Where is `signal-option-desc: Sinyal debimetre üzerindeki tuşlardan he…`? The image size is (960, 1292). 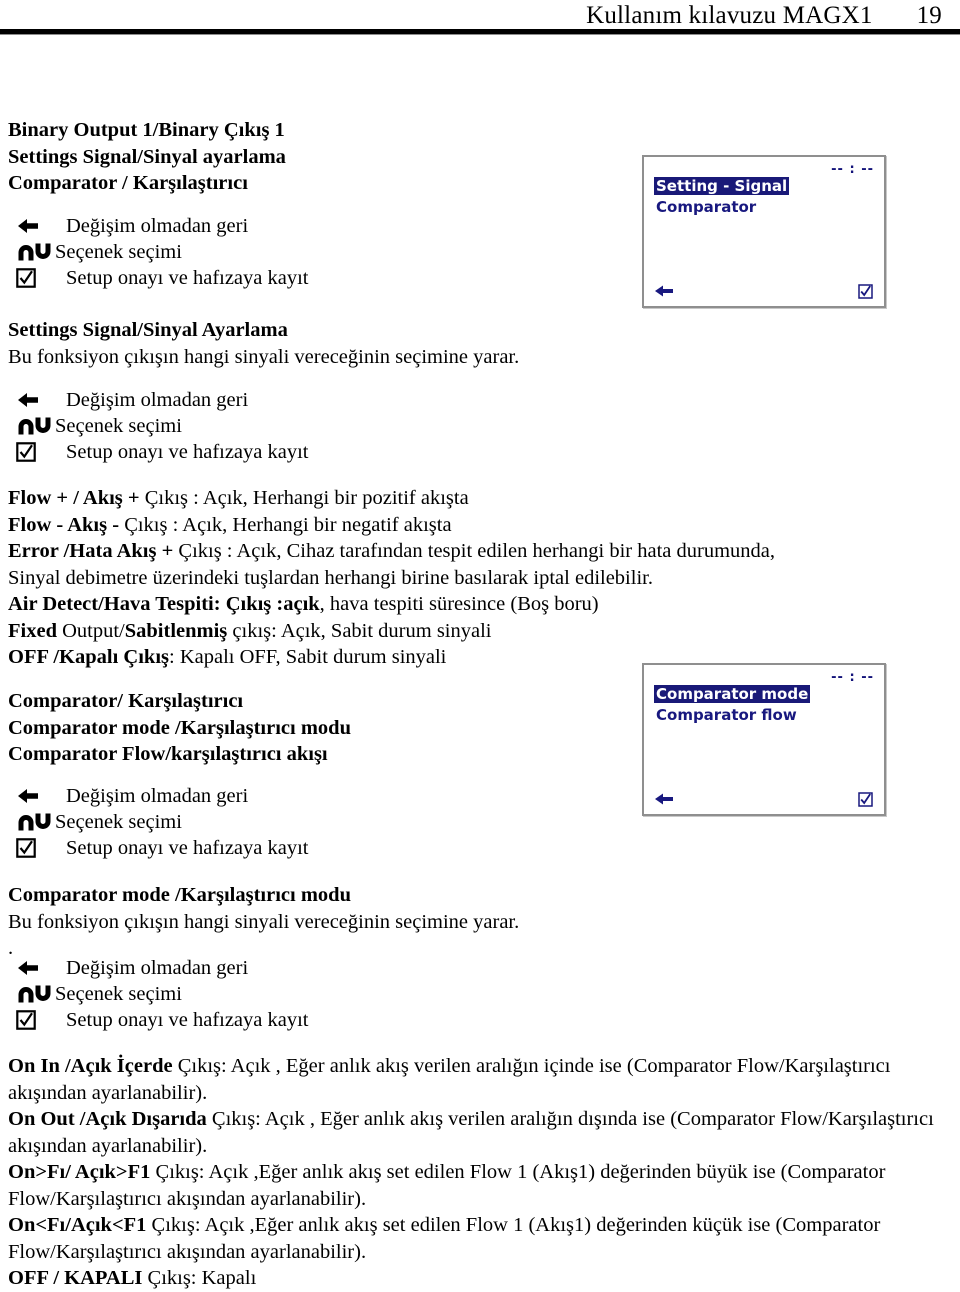 signal-option-desc: Sinyal debimetre üzerindeki tuşlardan he… is located at coordinates (330, 577).